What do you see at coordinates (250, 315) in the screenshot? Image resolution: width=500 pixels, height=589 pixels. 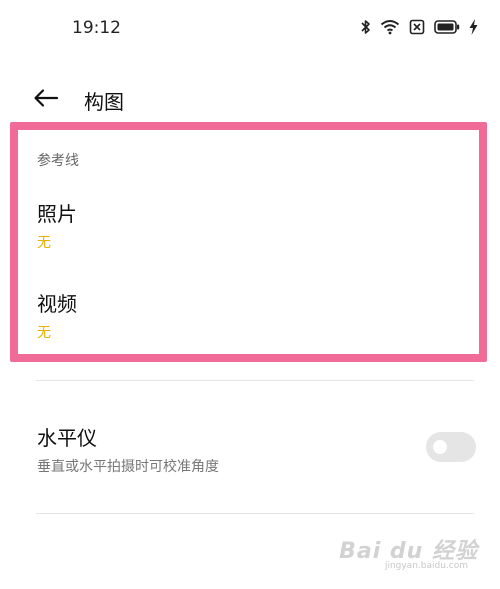 I see `guide-item-video: 视频 无` at bounding box center [250, 315].